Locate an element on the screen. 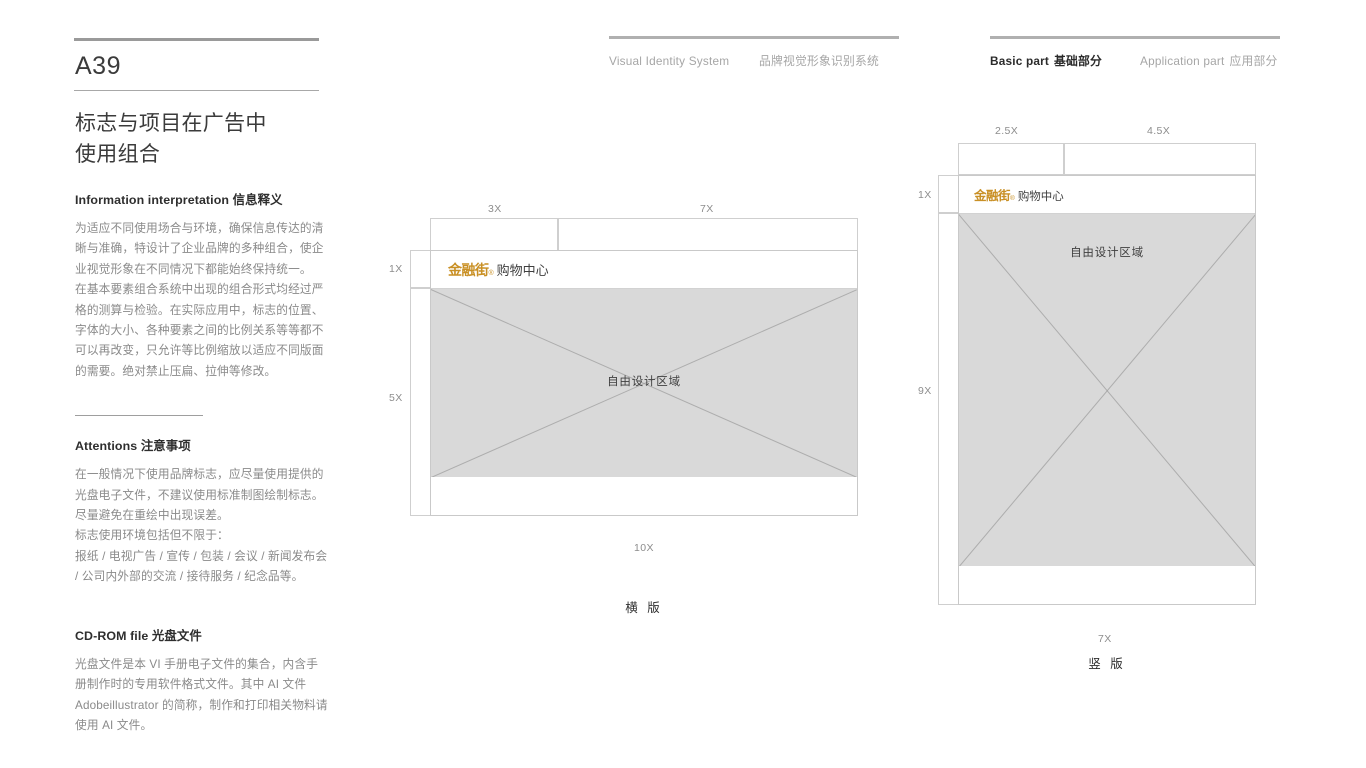 The height and width of the screenshot is (768, 1366). dim-vertical-bottom-7x: 7X is located at coordinates (1105, 639).